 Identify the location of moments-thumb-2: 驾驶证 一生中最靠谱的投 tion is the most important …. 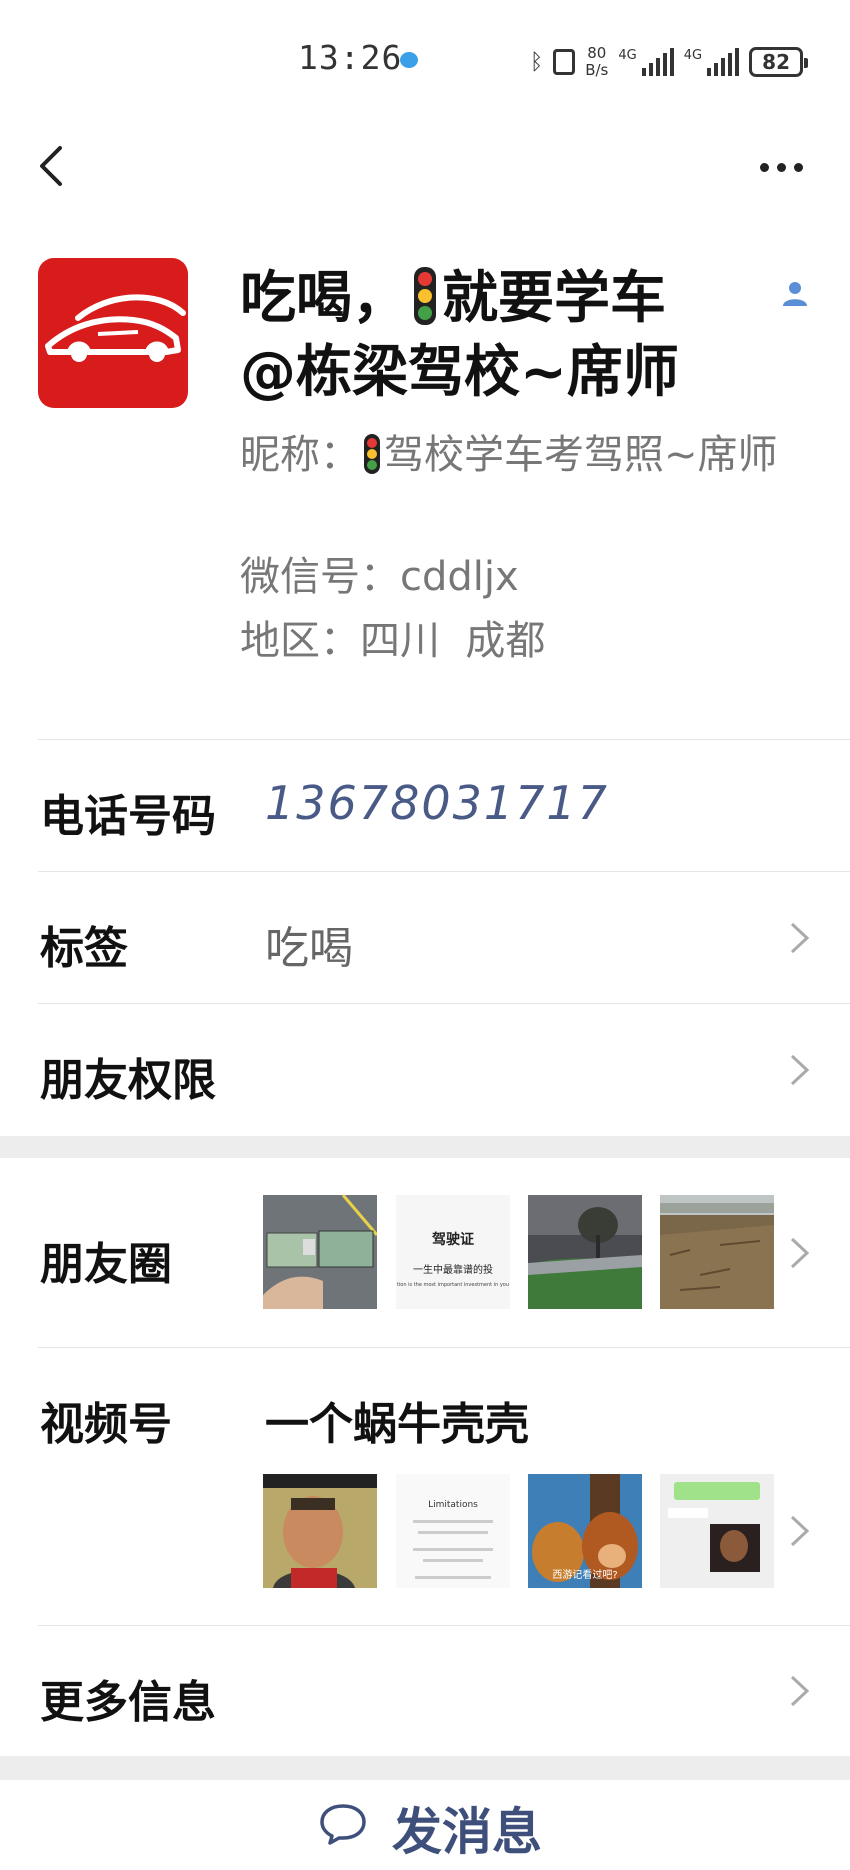
(453, 1252).